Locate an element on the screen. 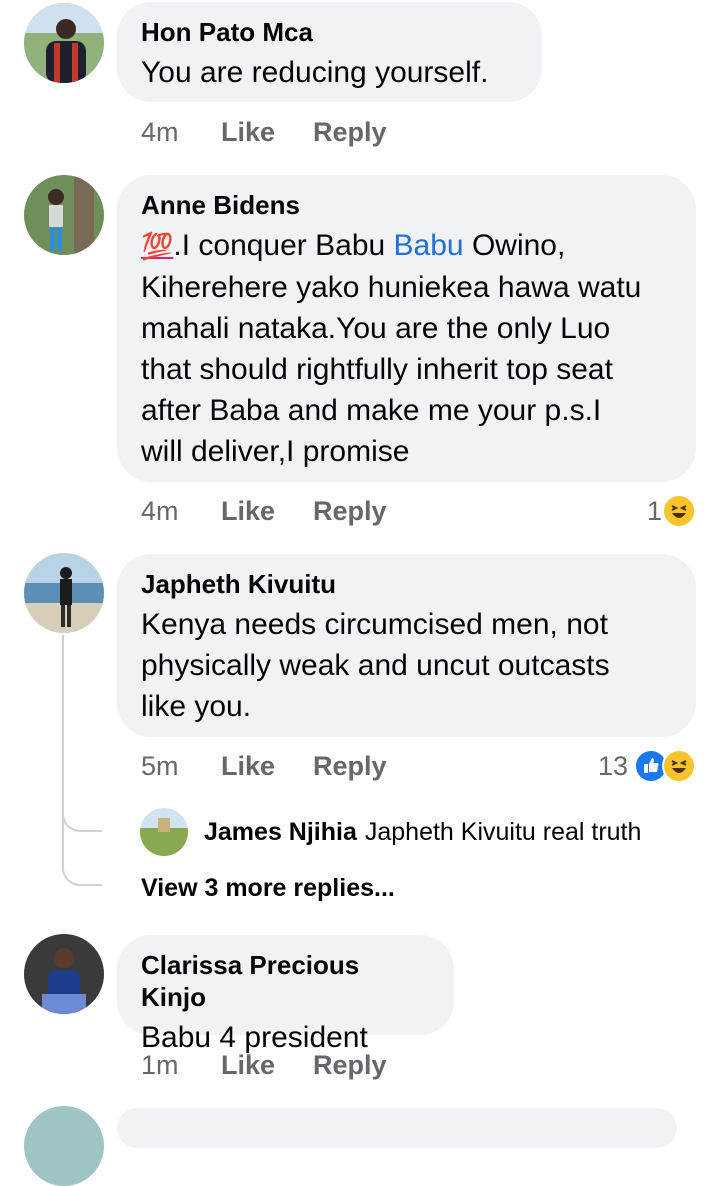 The image size is (720, 1186). thread-line is located at coordinates (63, 750).